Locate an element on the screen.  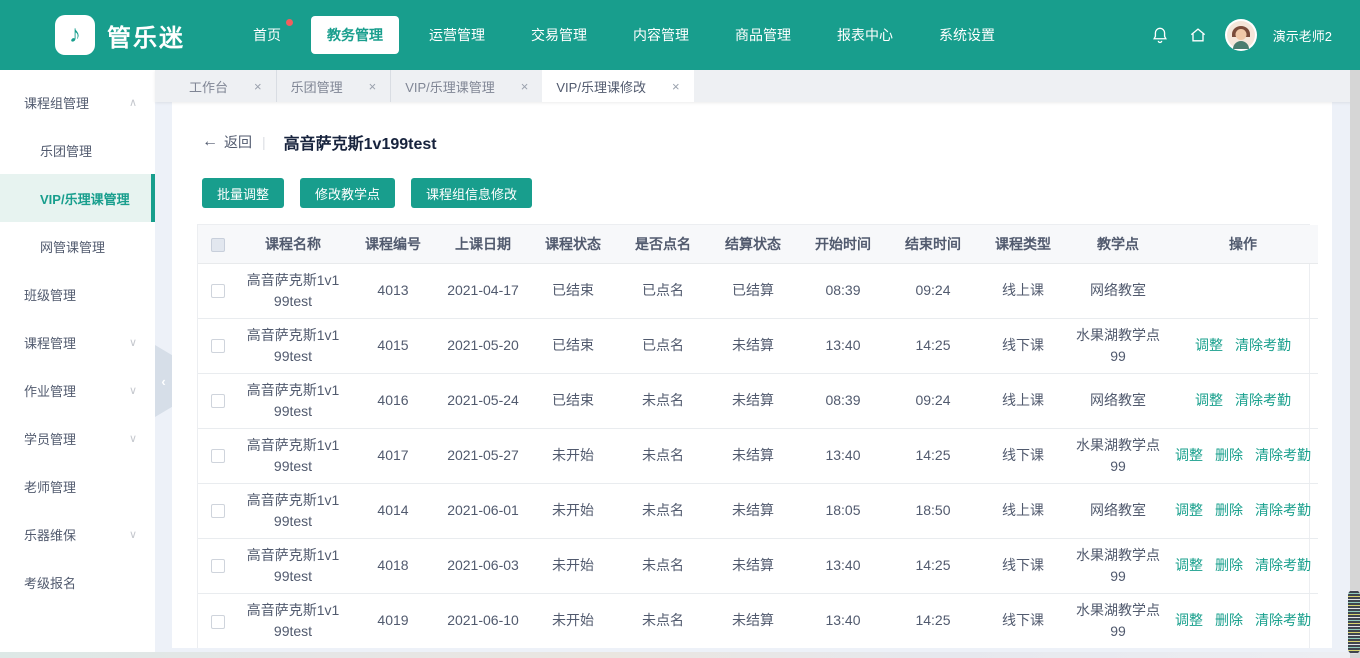
col-actions: 操作 is located at coordinates (1243, 244).